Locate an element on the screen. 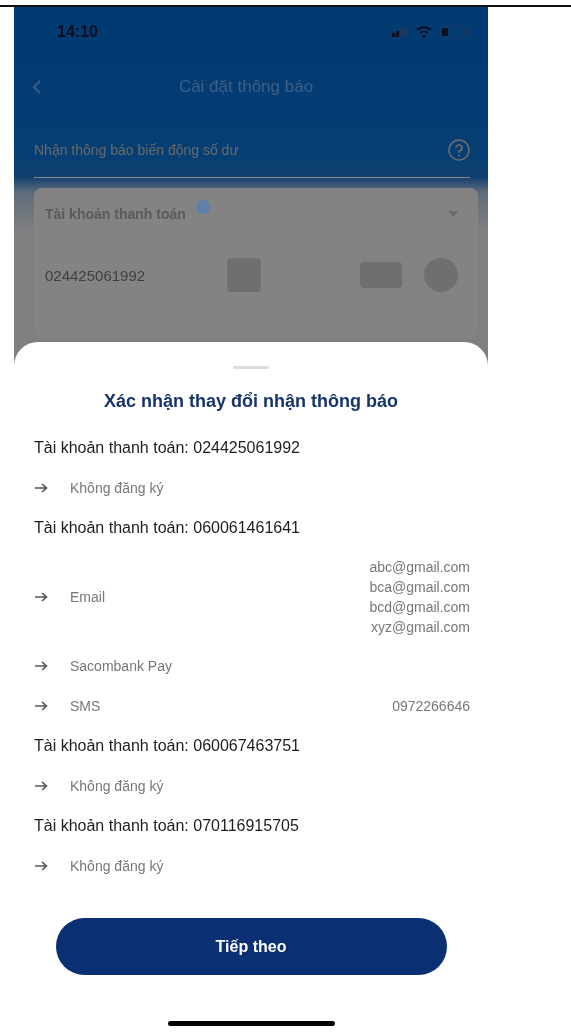 Image resolution: width=571 pixels, height=1032 pixels. caret-icon is located at coordinates (453, 214).